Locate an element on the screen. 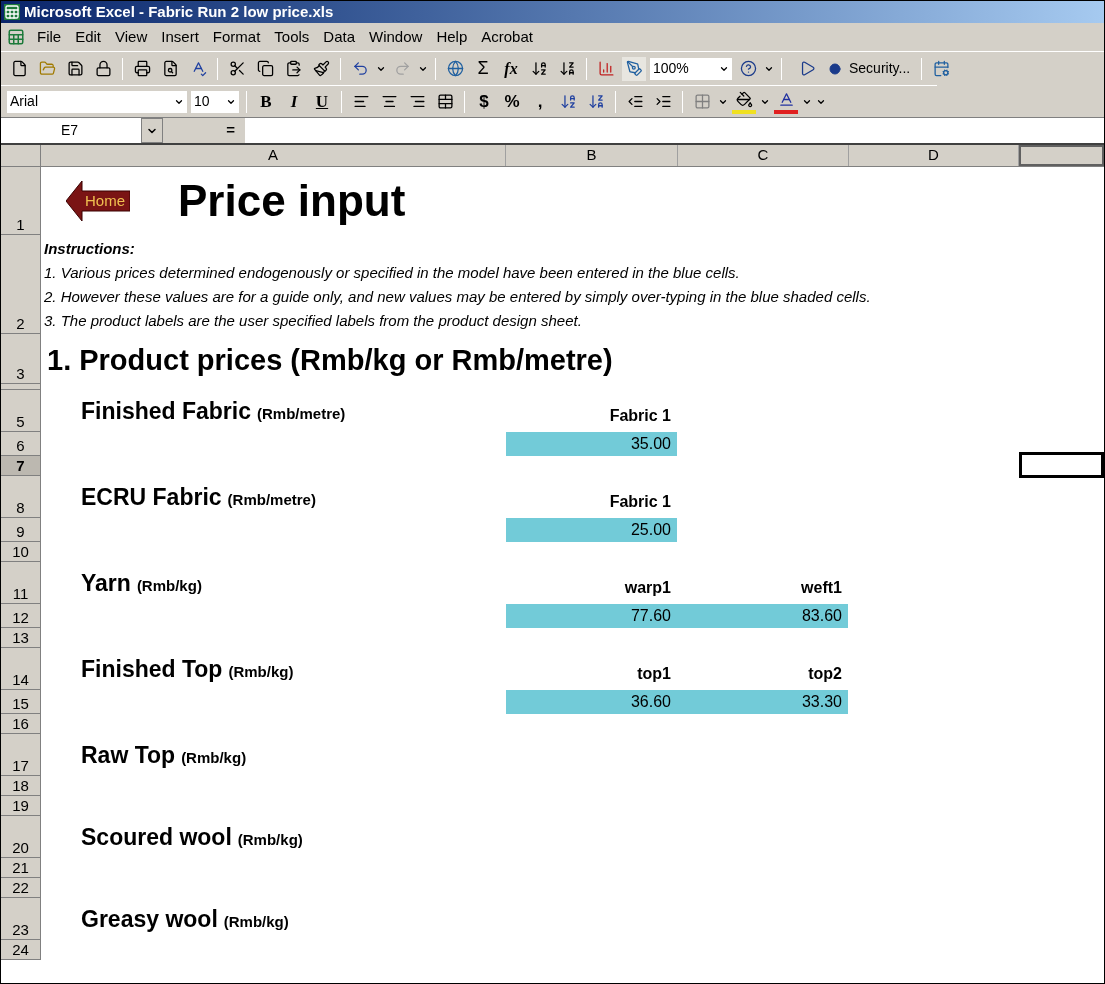  menu-item: Insert is located at coordinates (180, 37).